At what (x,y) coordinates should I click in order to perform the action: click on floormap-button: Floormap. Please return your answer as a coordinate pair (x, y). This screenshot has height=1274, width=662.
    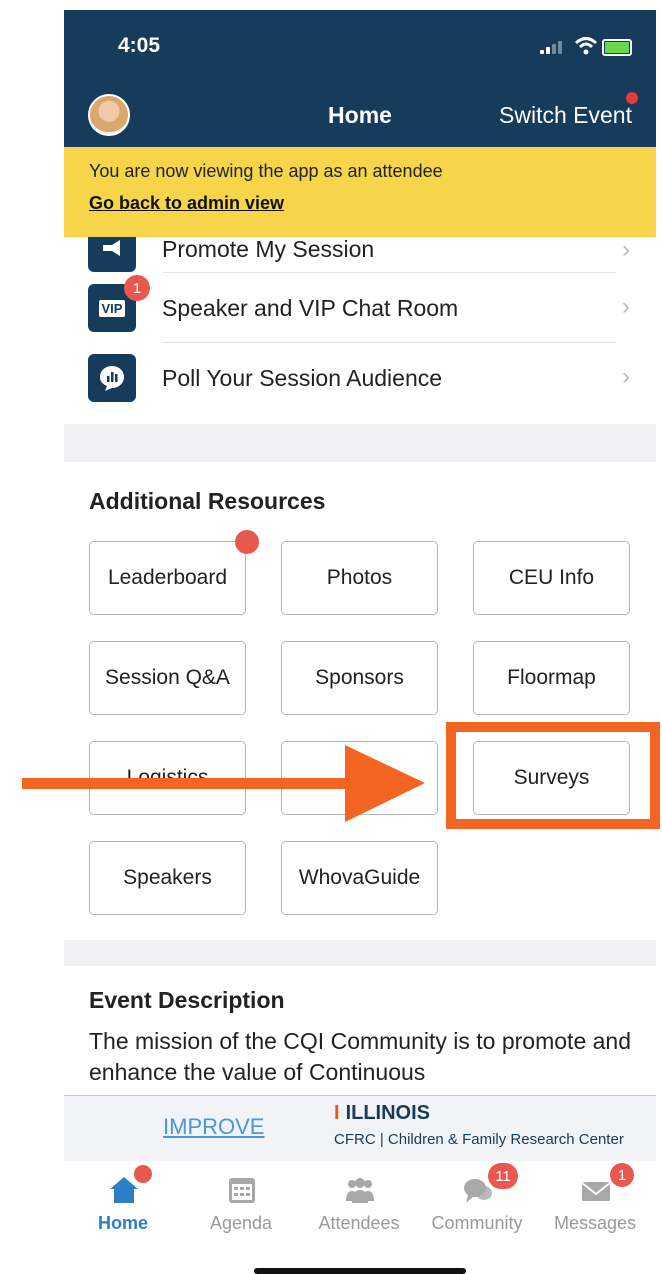
    Looking at the image, I should click on (551, 678).